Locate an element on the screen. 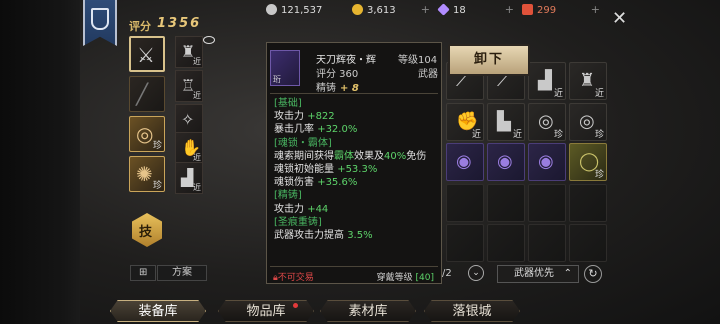 The height and width of the screenshot is (324, 720). add-gold-button: + is located at coordinates (425, 9).